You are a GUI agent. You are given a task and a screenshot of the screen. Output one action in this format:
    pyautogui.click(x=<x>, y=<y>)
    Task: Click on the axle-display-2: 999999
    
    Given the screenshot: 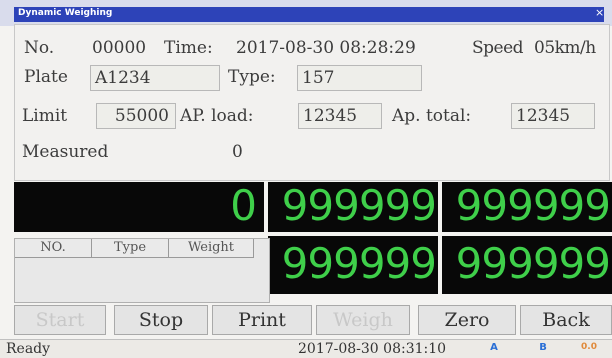 What is the action you would take?
    pyautogui.click(x=527, y=207)
    